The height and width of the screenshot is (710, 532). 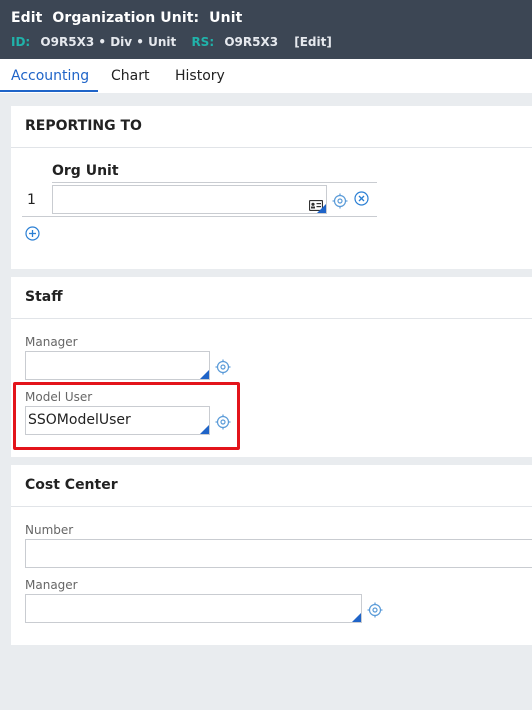 I want to click on panel-header: REPORTING TO, so click(x=271, y=127).